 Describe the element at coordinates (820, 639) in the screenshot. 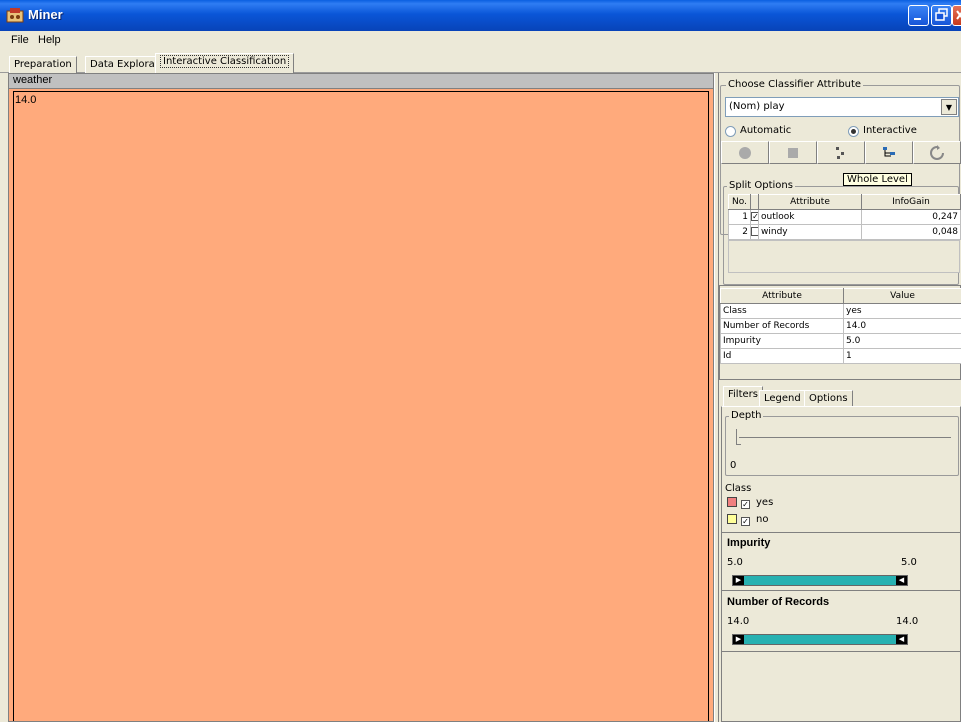

I see `records-range-slider: ▶ ◀` at that location.